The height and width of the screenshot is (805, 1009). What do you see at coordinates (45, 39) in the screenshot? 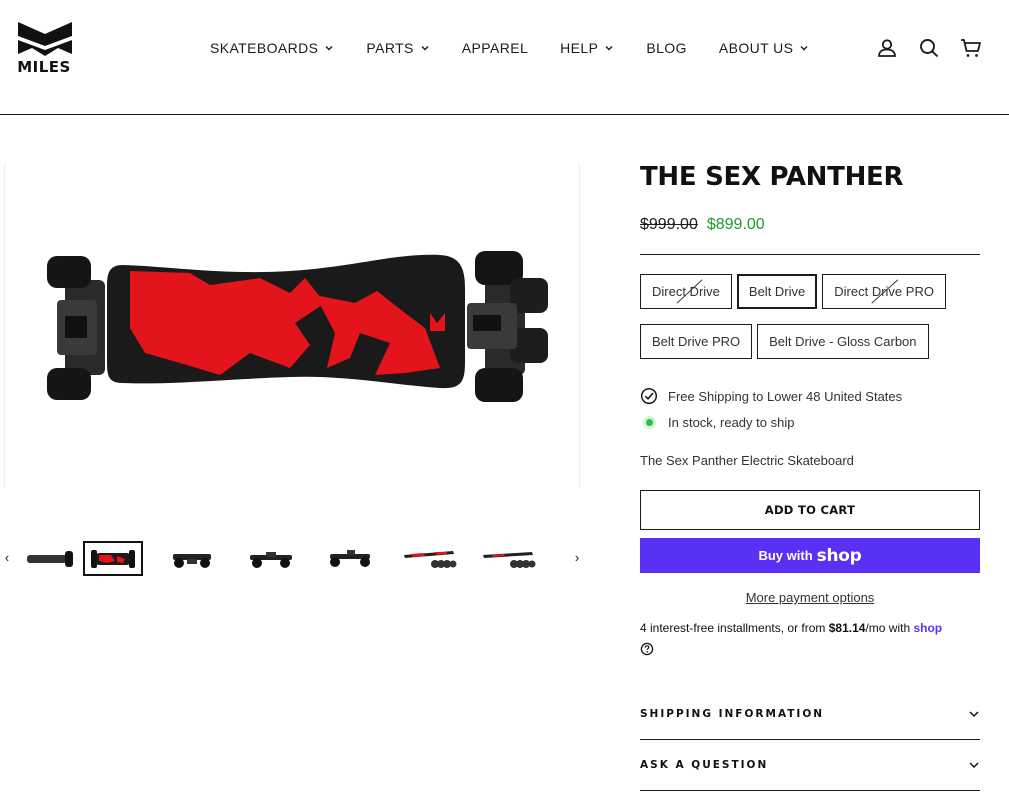
I see `miles-logo-icon` at bounding box center [45, 39].